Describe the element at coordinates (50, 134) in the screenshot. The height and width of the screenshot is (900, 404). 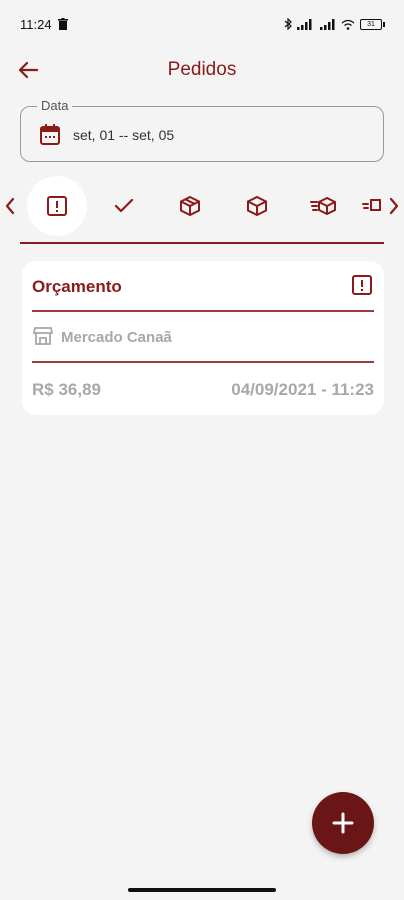
I see `calendar-icon` at that location.